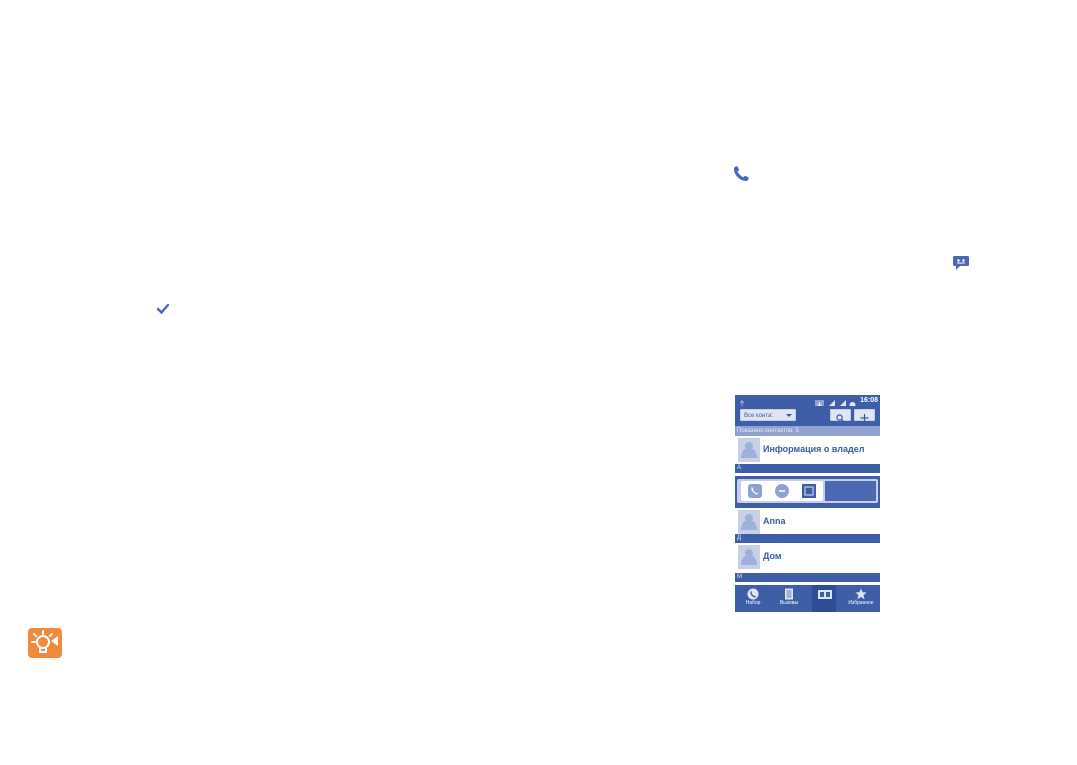 The height and width of the screenshot is (765, 1077). I want to click on contact-name: Информация о владел, so click(814, 449).